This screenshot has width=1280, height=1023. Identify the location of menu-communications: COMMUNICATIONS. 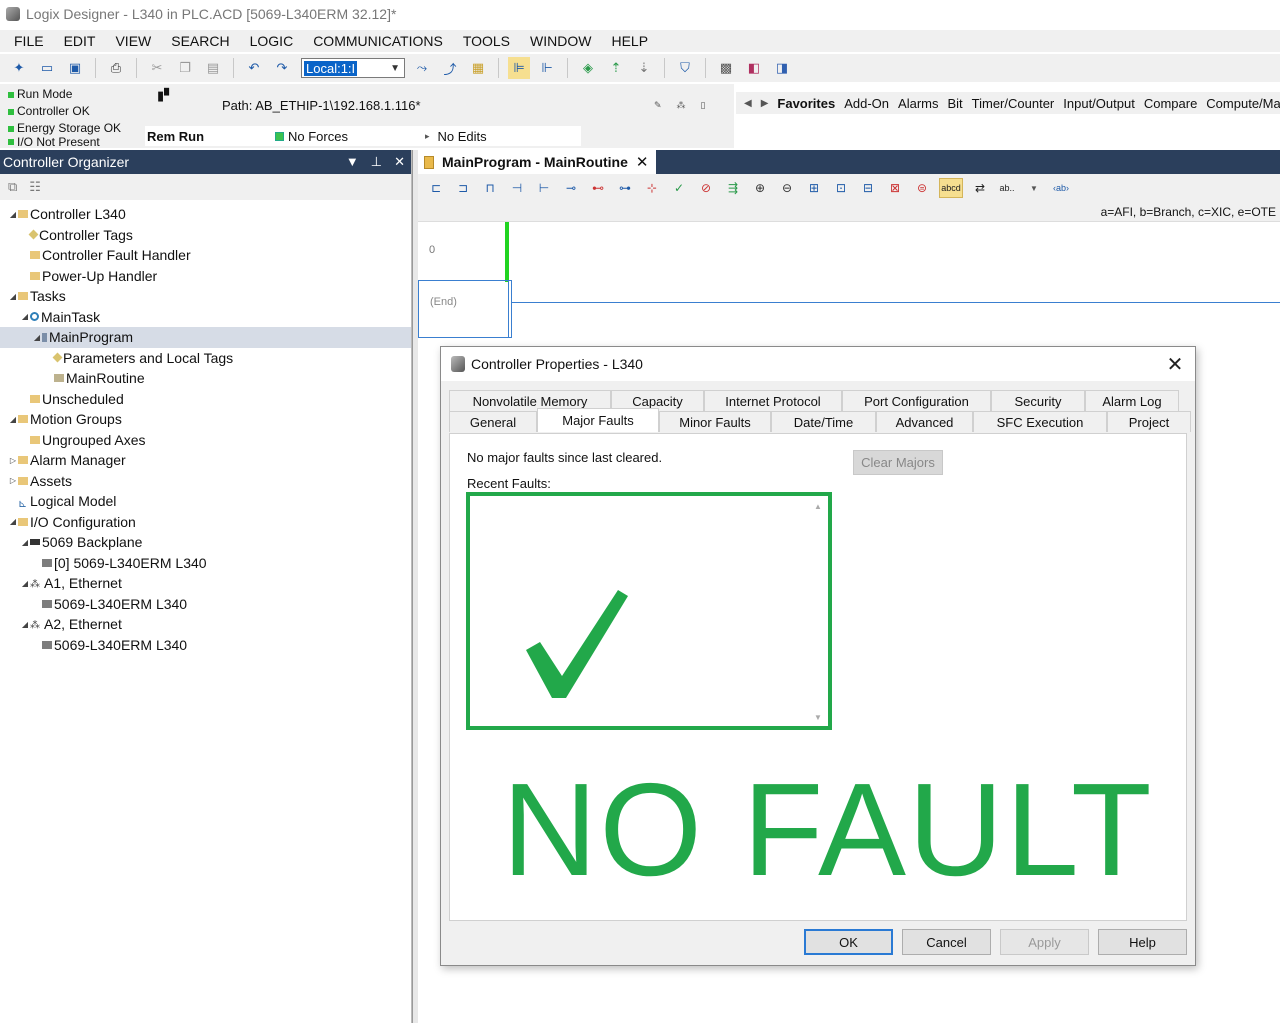
(378, 41).